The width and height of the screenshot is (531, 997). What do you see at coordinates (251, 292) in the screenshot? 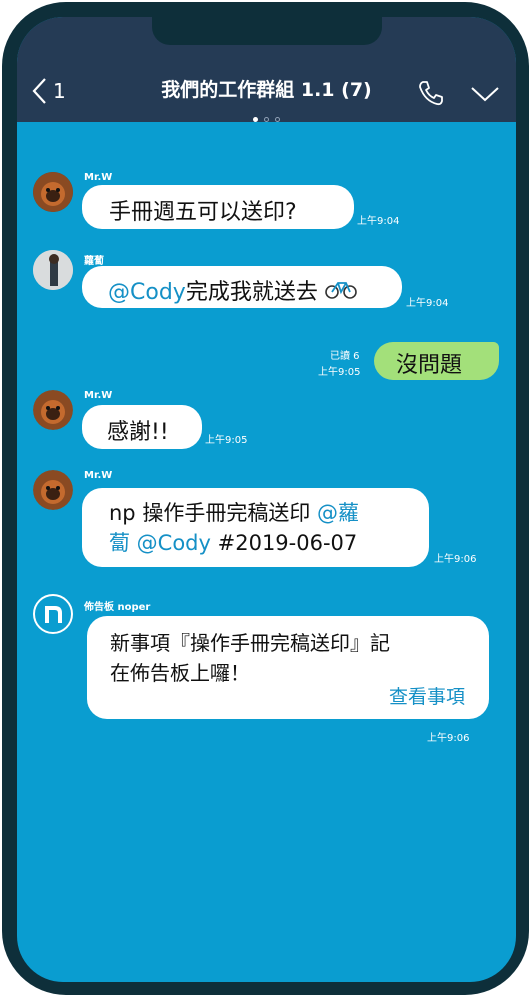
I see `message-text: 完成我就送去` at bounding box center [251, 292].